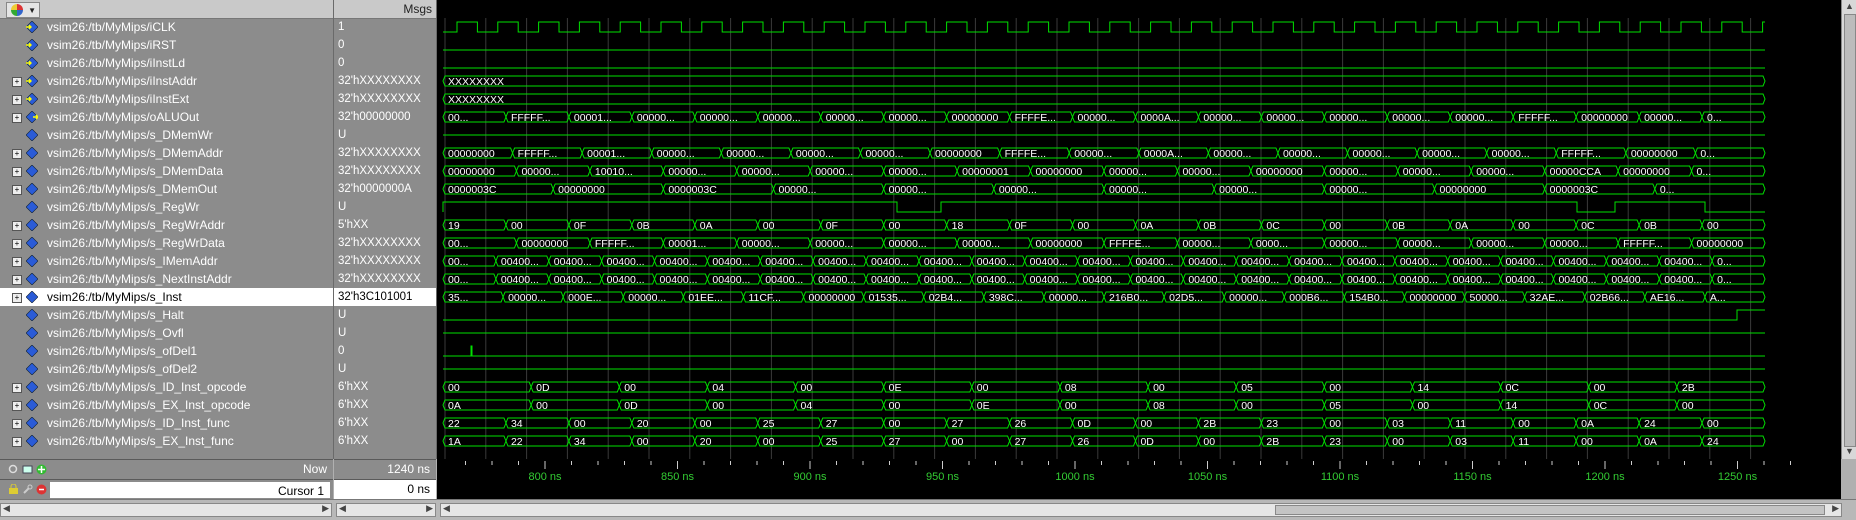  What do you see at coordinates (385, 27) in the screenshot?
I see `signal-value-cell: 1` at bounding box center [385, 27].